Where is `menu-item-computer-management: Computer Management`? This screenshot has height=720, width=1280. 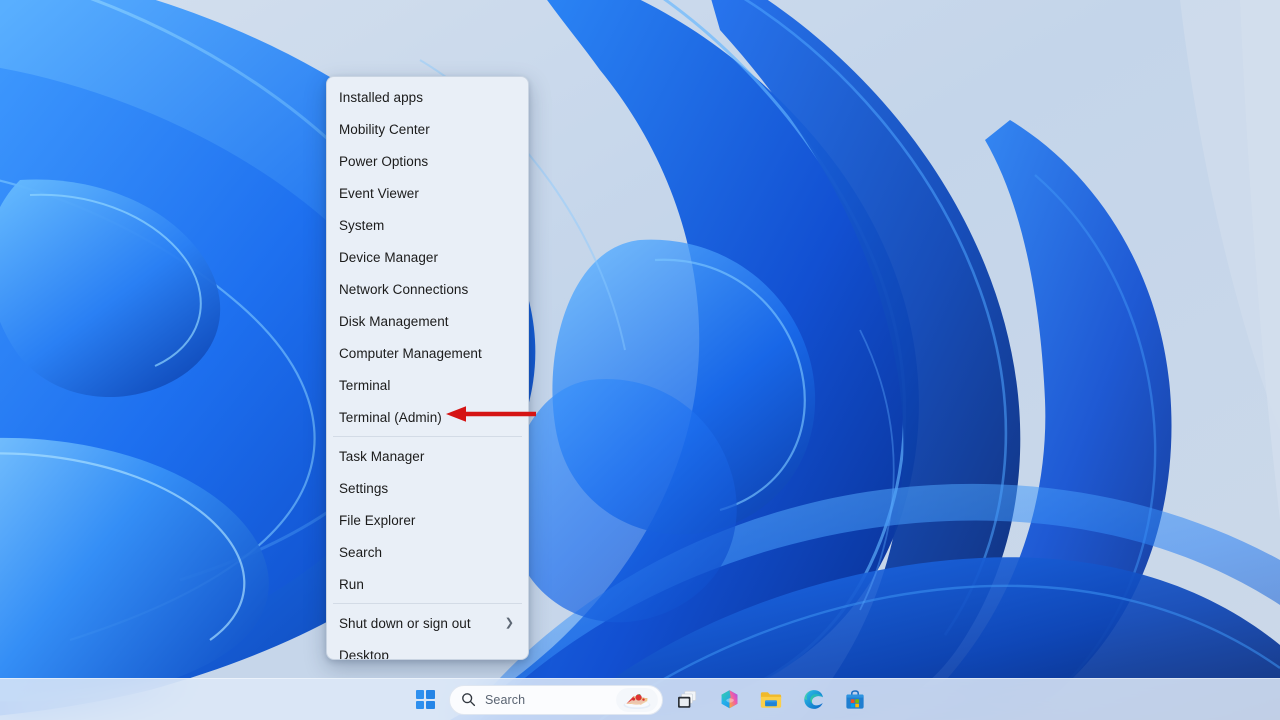 menu-item-computer-management: Computer Management is located at coordinates (427, 353).